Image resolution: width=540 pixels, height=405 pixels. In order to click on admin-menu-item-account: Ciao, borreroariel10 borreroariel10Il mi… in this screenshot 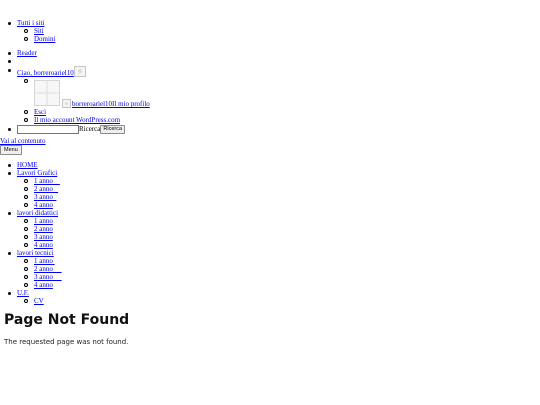, I will do `click(75, 95)`.